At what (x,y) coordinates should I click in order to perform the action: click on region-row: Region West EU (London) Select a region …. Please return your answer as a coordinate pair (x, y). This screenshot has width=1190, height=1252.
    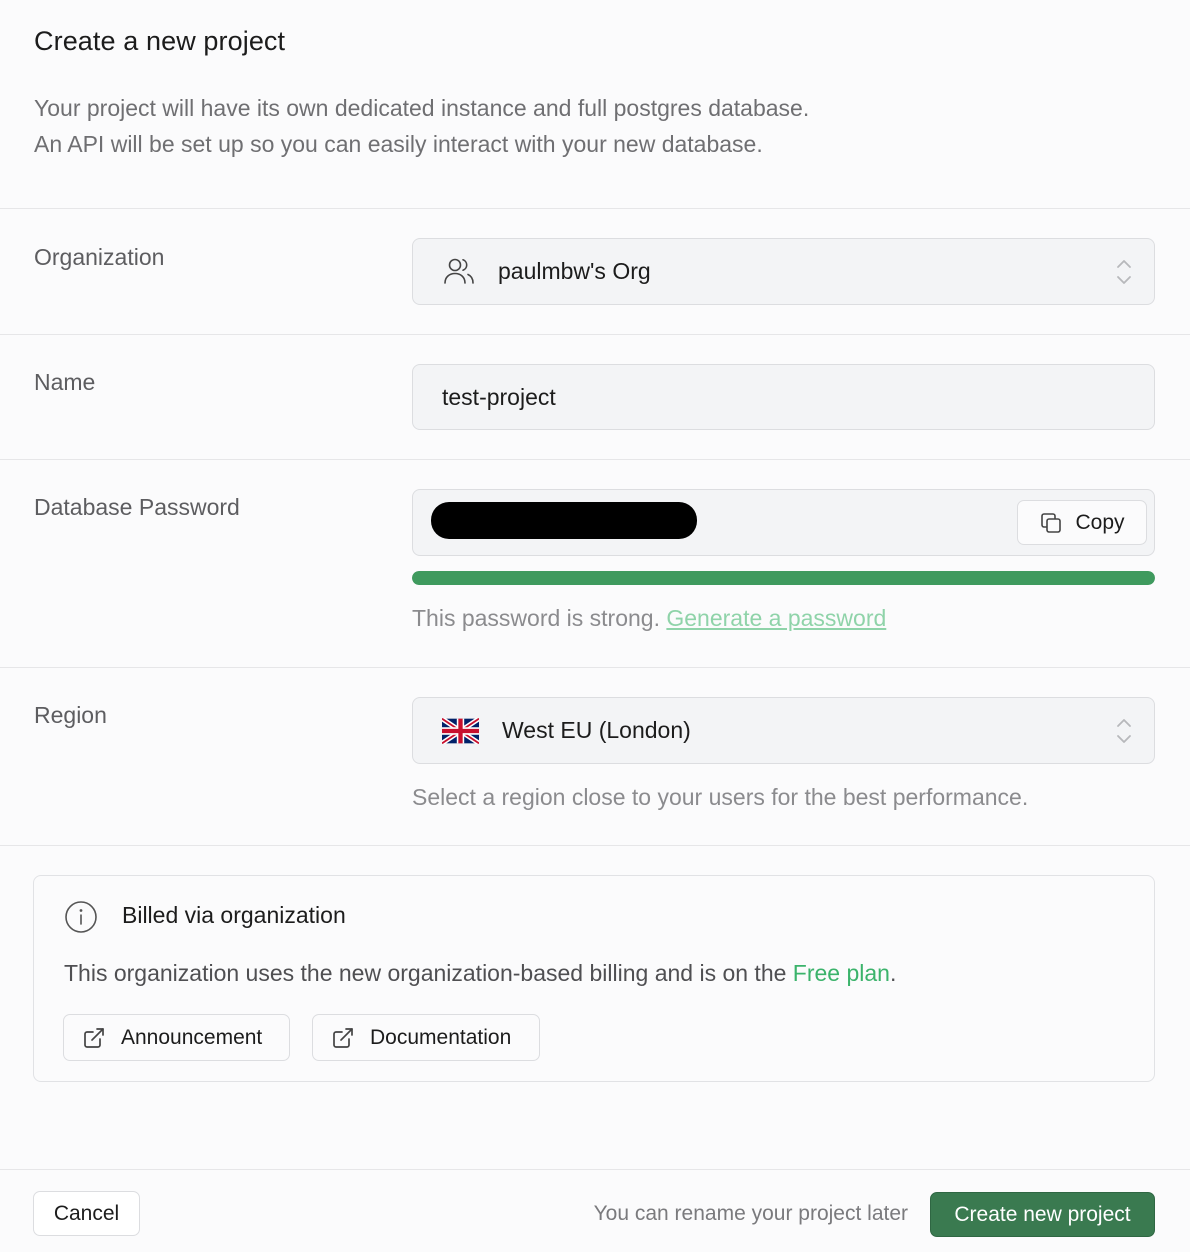
    Looking at the image, I should click on (595, 757).